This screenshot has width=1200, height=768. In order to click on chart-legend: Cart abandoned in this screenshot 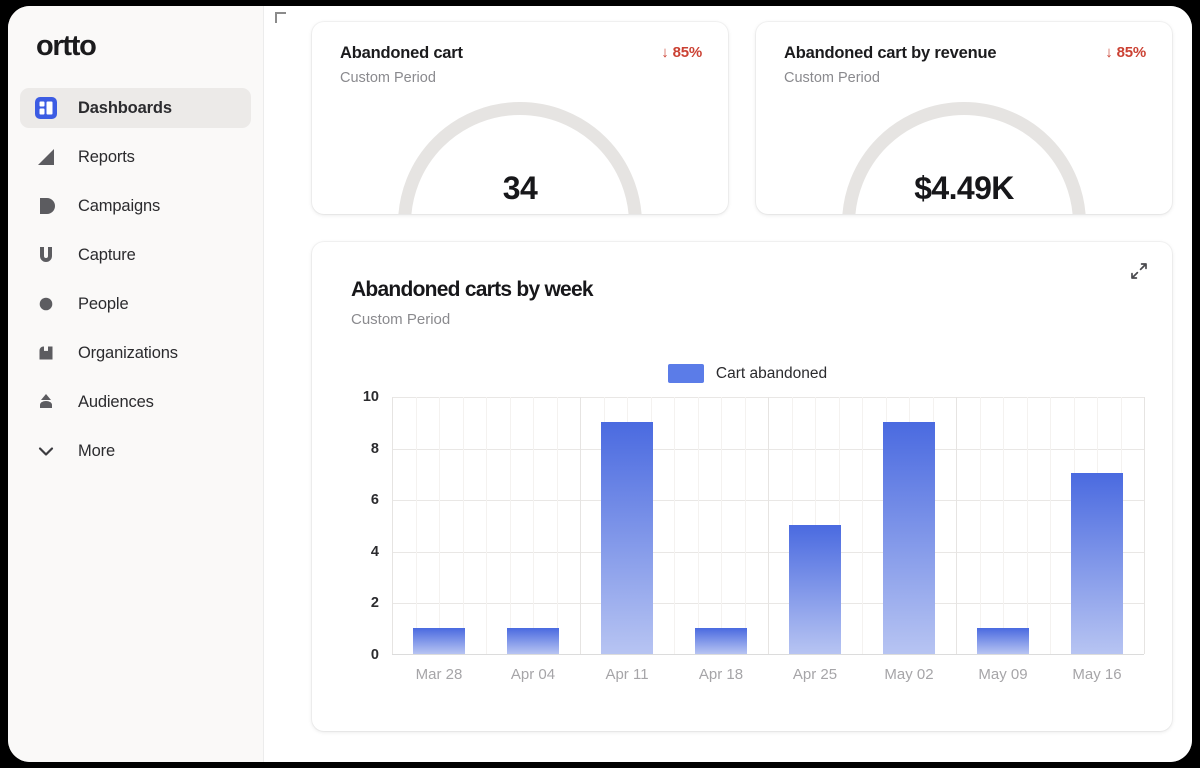, I will do `click(747, 373)`.